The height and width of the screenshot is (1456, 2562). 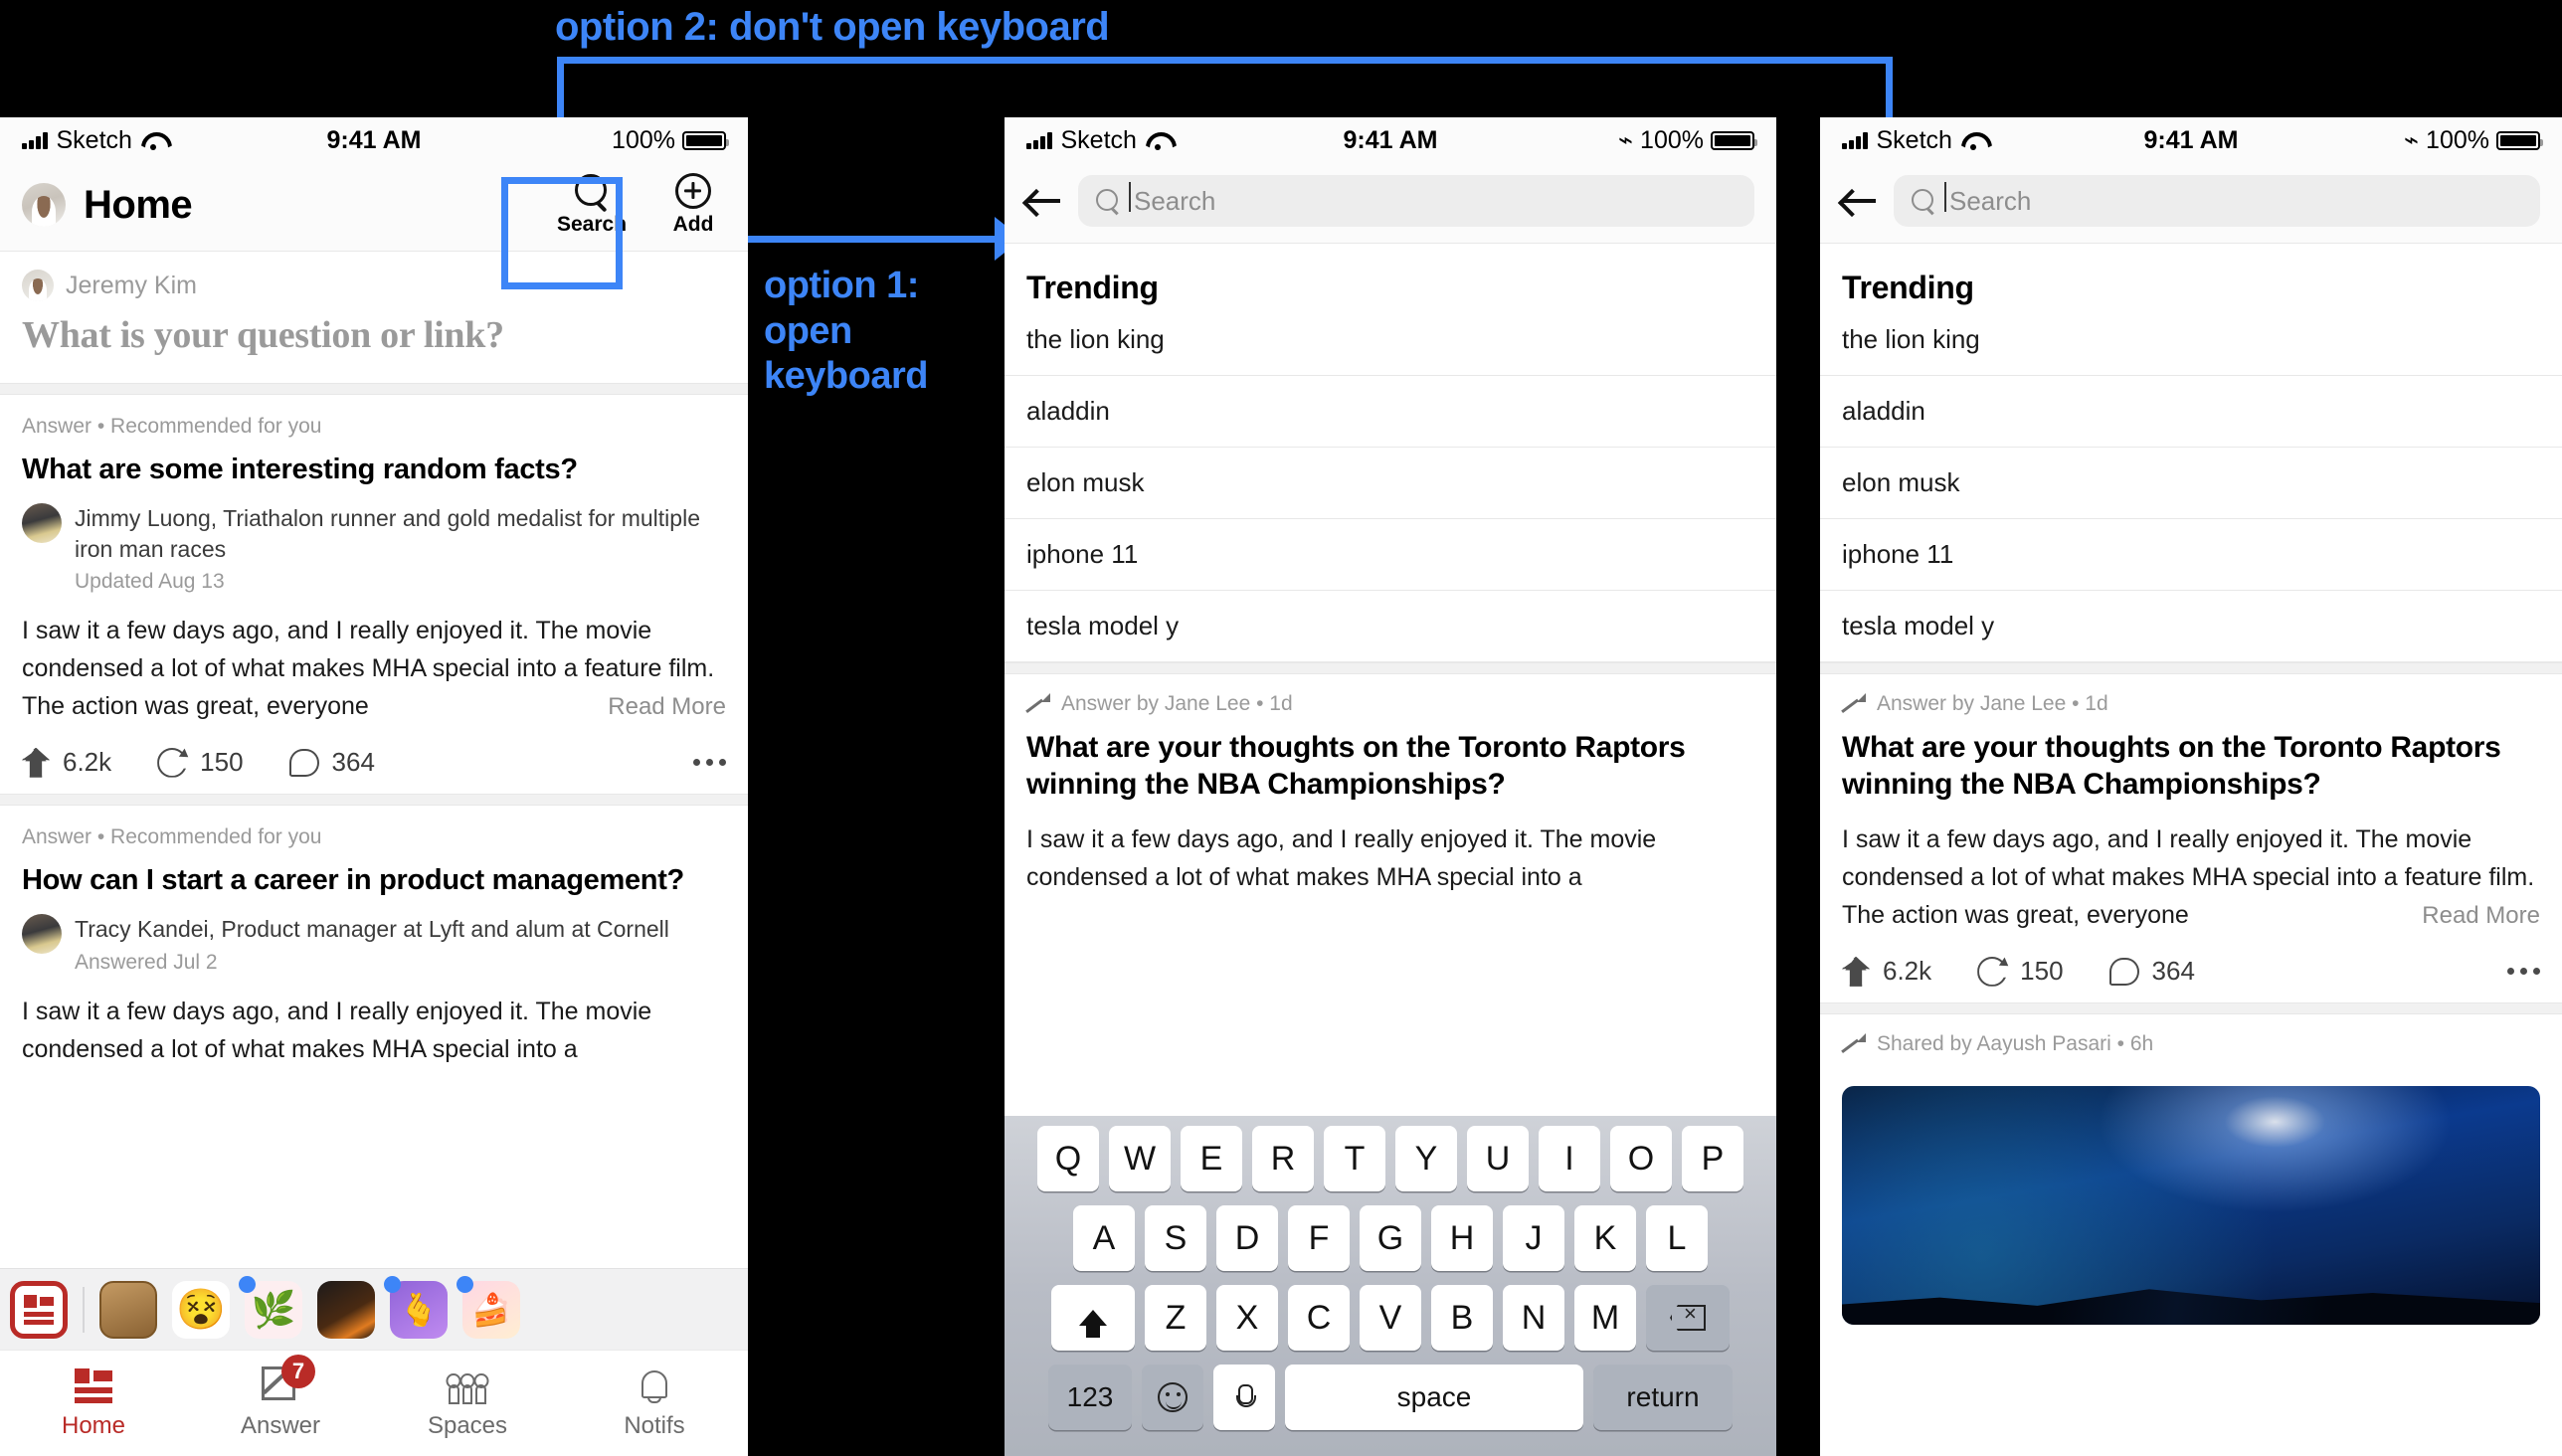 I want to click on tab-home-label: Home, so click(x=93, y=1425).